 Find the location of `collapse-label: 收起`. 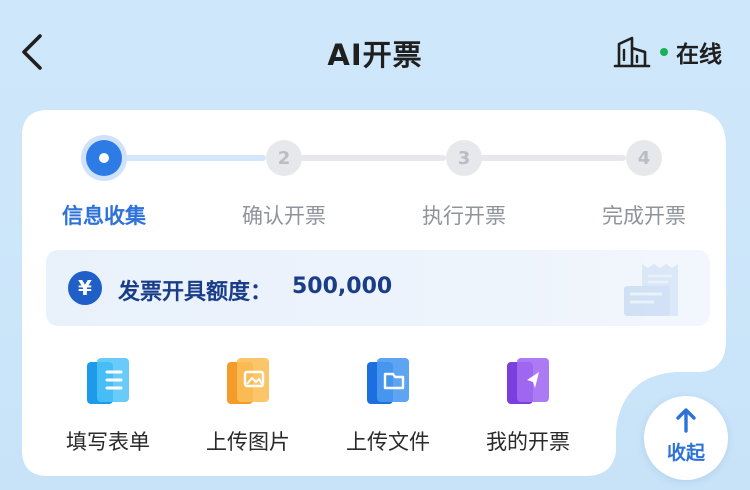

collapse-label: 收起 is located at coordinates (685, 453).